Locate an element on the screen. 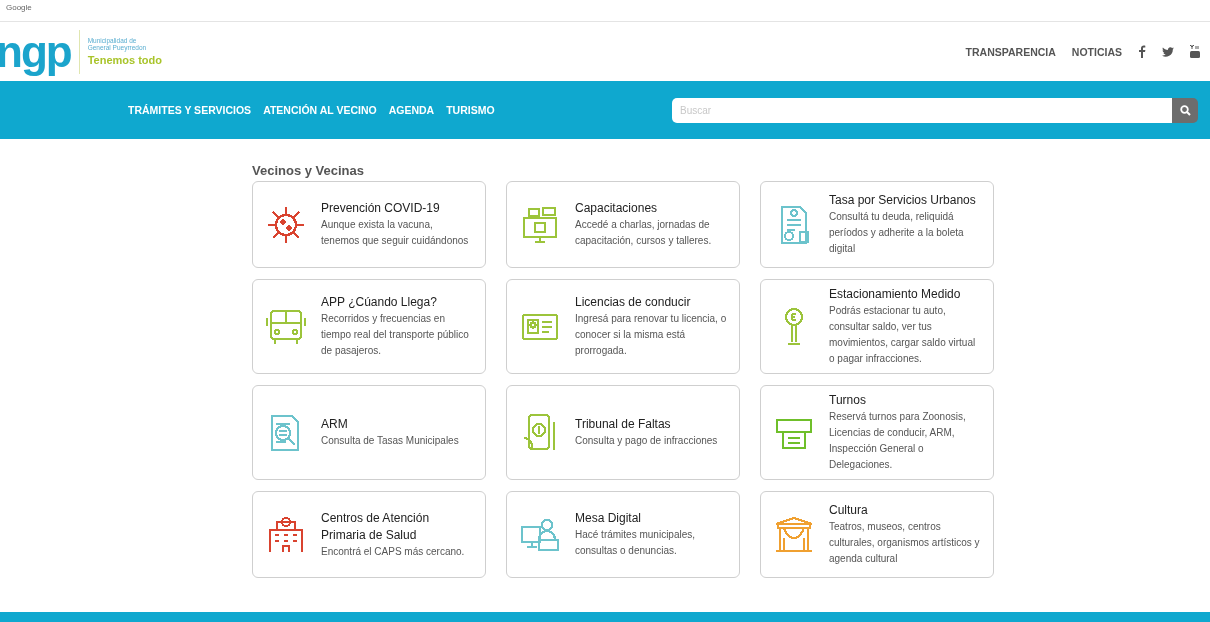  card-description: Encontrá el CAPS más cercano. is located at coordinates (393, 551).